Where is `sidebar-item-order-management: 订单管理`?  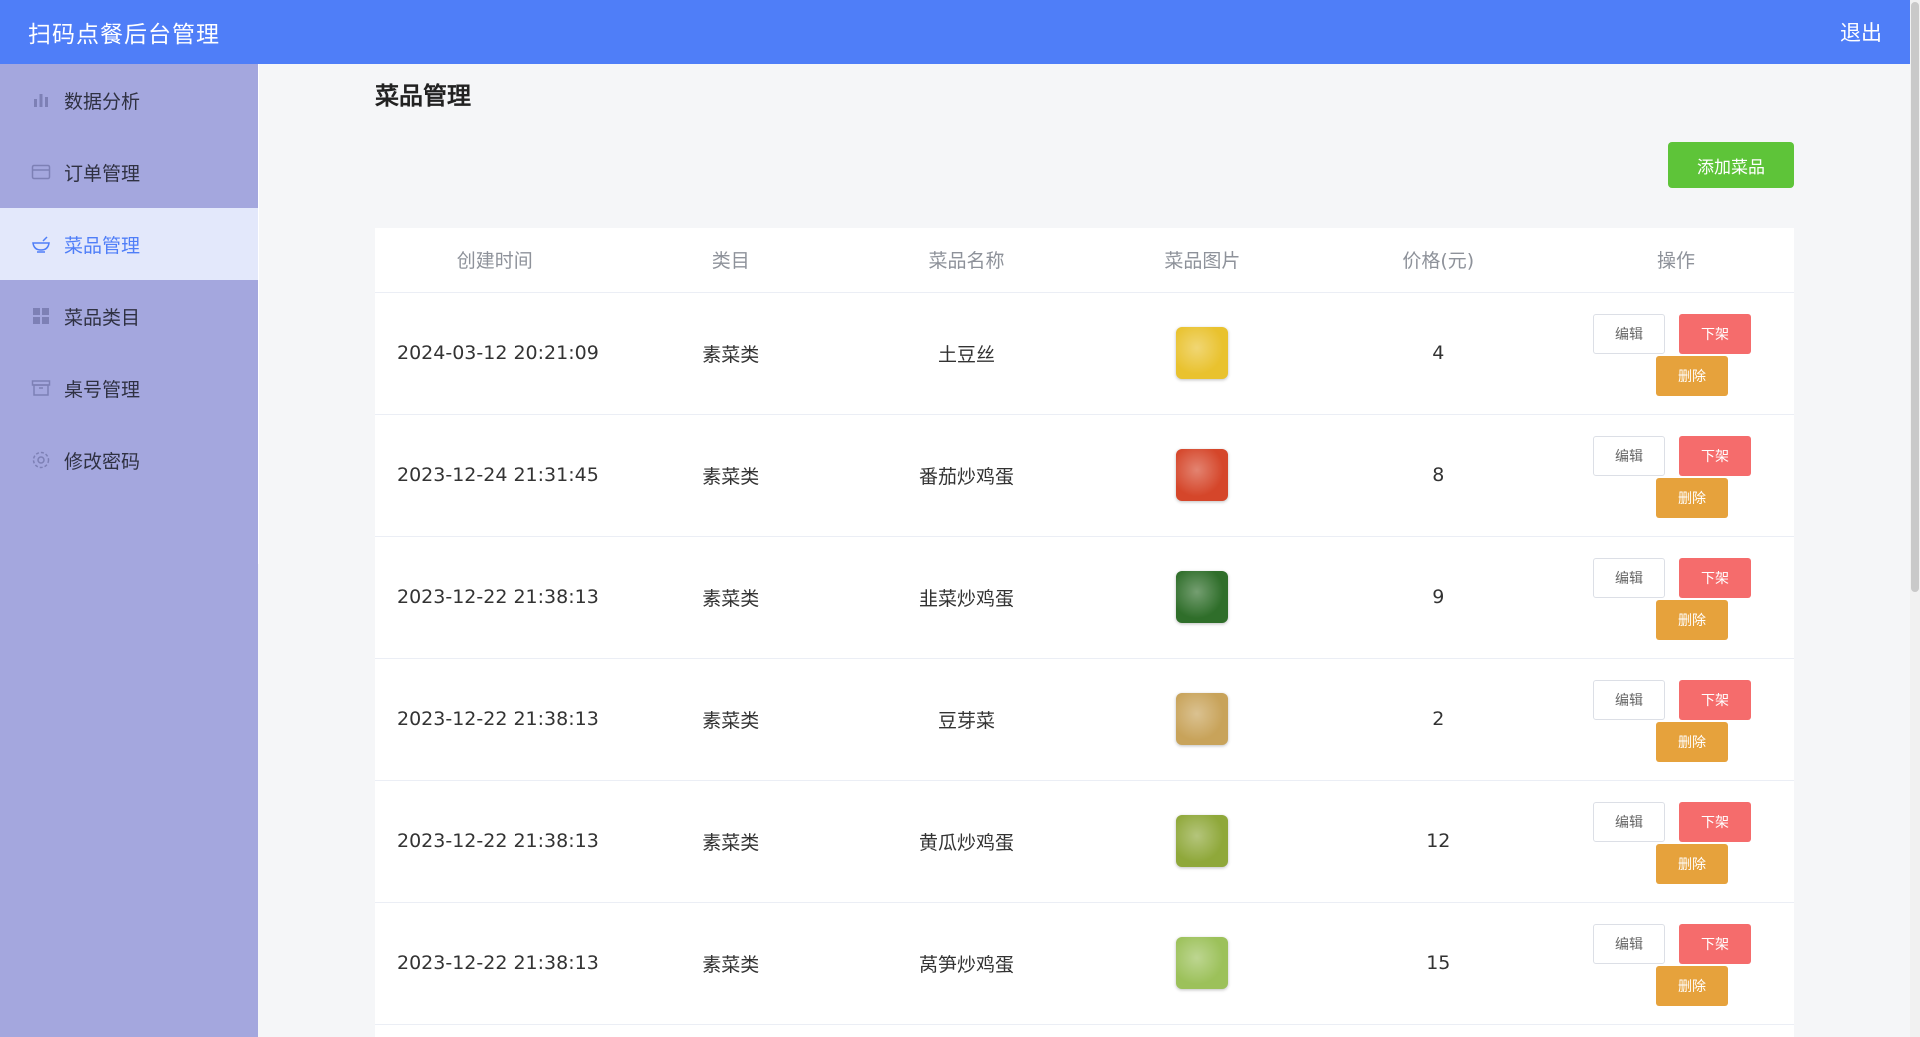 sidebar-item-order-management: 订单管理 is located at coordinates (129, 172).